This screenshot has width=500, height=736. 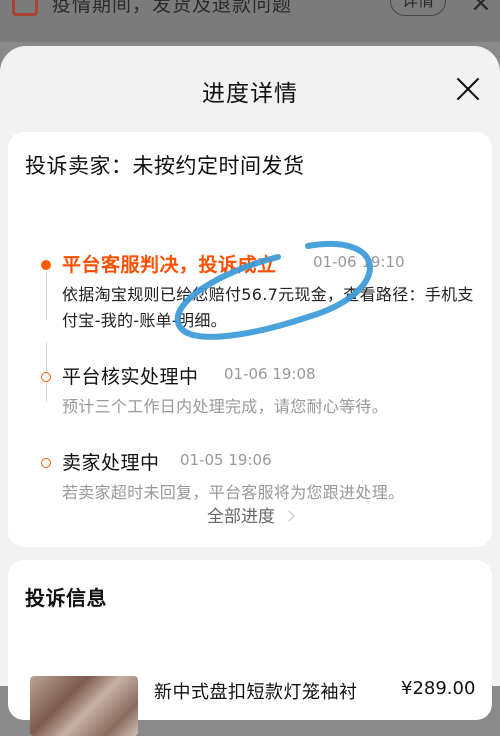 What do you see at coordinates (418, 8) in the screenshot?
I see `banner-details-button: 详情` at bounding box center [418, 8].